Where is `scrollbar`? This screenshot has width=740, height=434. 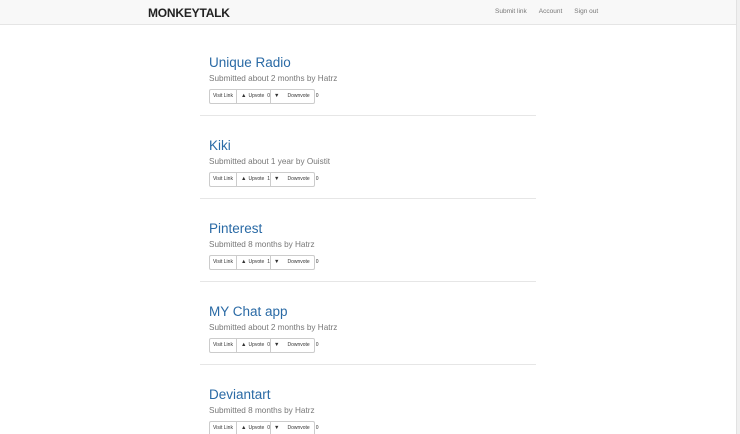
scrollbar is located at coordinates (738, 217).